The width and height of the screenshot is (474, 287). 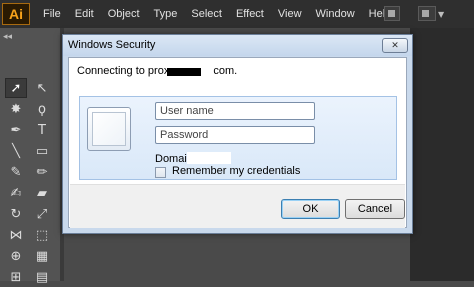 What do you see at coordinates (235, 135) in the screenshot?
I see `password-field: Password` at bounding box center [235, 135].